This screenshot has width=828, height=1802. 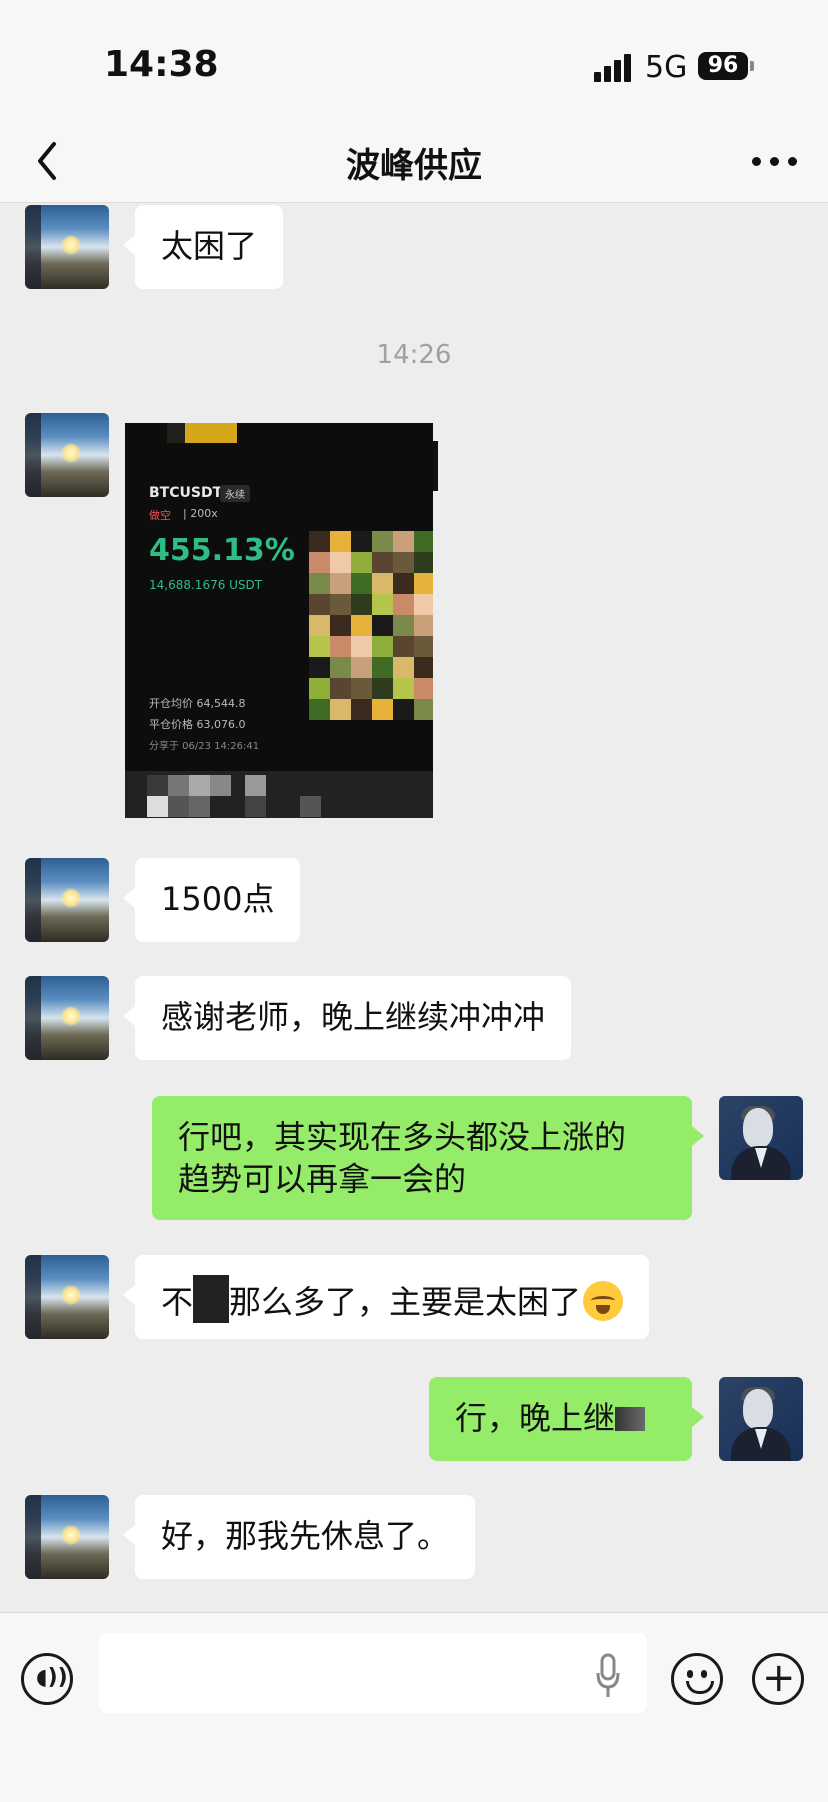 I want to click on message-bubble-received: 太困了, so click(x=203, y=247).